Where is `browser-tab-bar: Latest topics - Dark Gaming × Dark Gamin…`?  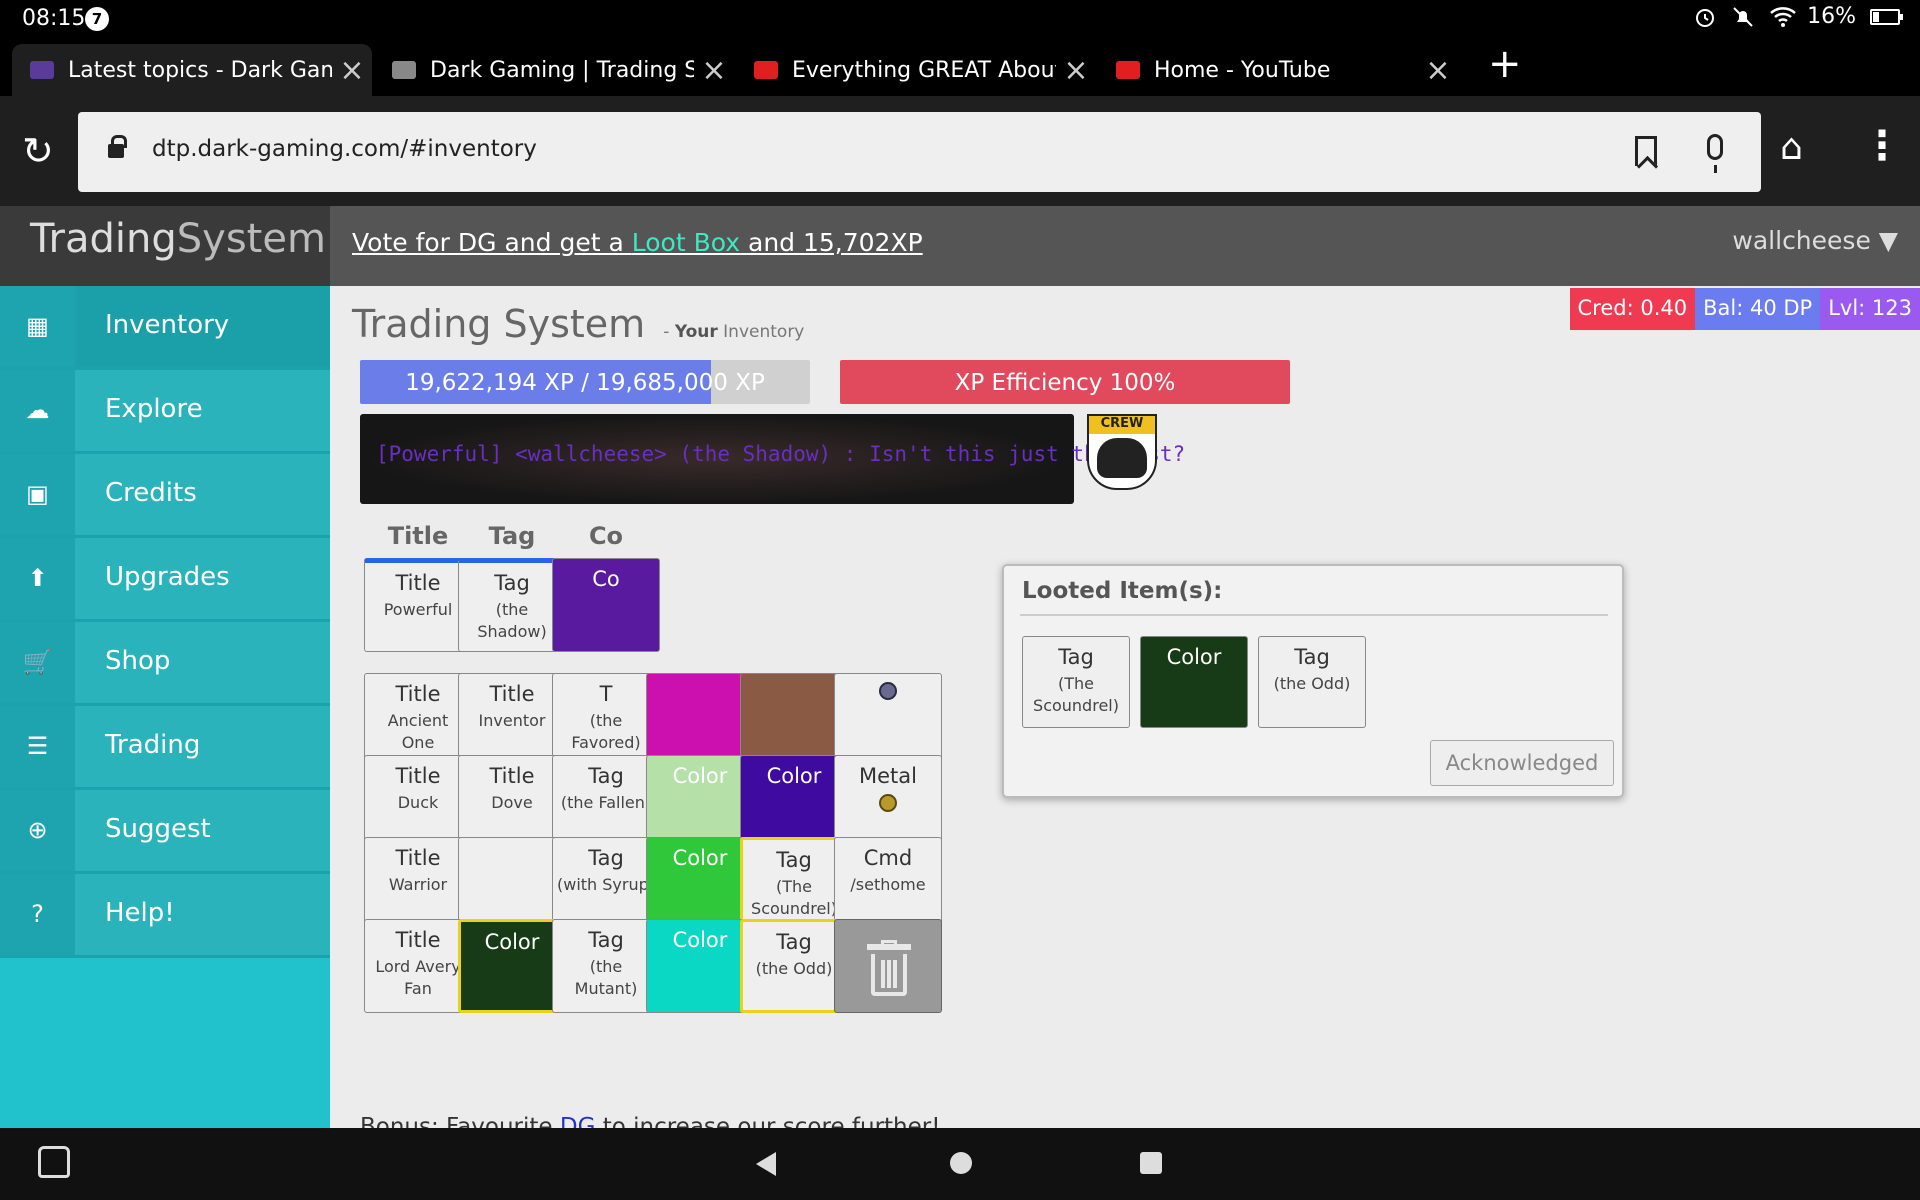
browser-tab-bar: Latest topics - Dark Gaming × Dark Gamin… is located at coordinates (960, 66).